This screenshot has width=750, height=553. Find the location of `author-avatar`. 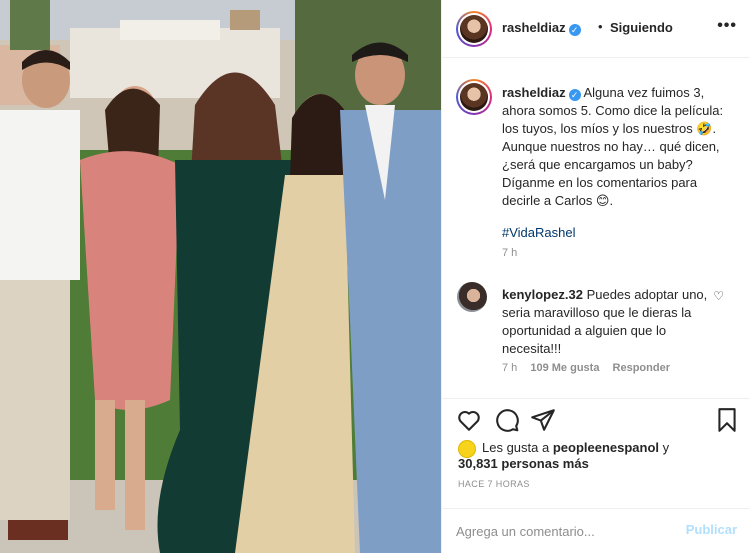

author-avatar is located at coordinates (474, 29).